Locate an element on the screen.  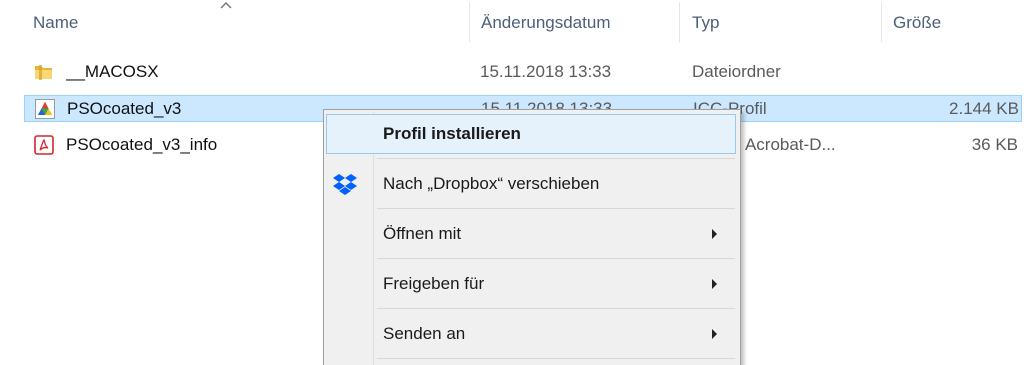
menu-item-share-with: Freigeben für is located at coordinates (531, 284).